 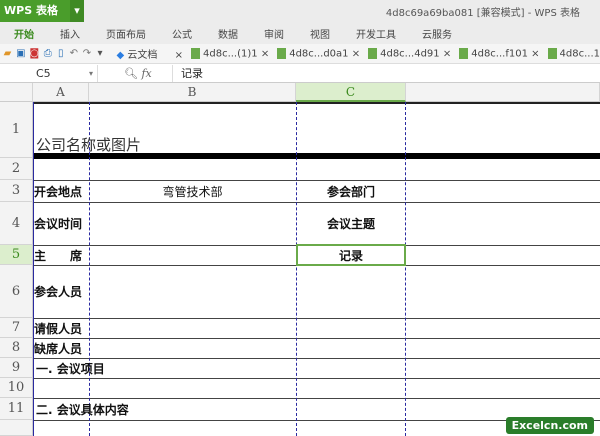 I want to click on zoom-icon: 🔍︎, so click(x=131, y=73).